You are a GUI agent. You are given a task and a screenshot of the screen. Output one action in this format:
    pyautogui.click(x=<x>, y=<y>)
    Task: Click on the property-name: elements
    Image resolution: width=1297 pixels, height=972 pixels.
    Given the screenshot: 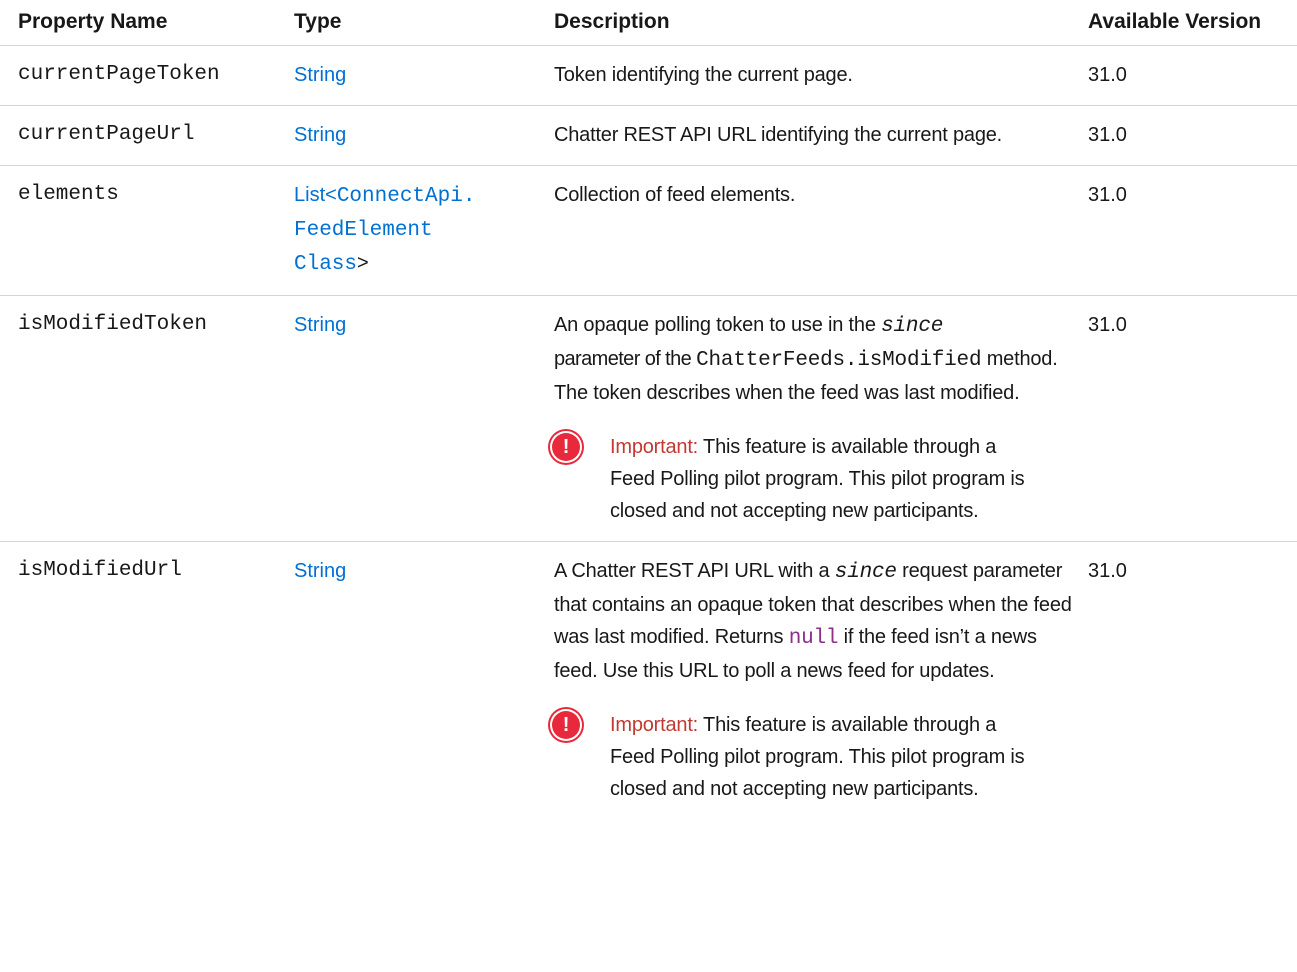 What is the action you would take?
    pyautogui.click(x=147, y=230)
    